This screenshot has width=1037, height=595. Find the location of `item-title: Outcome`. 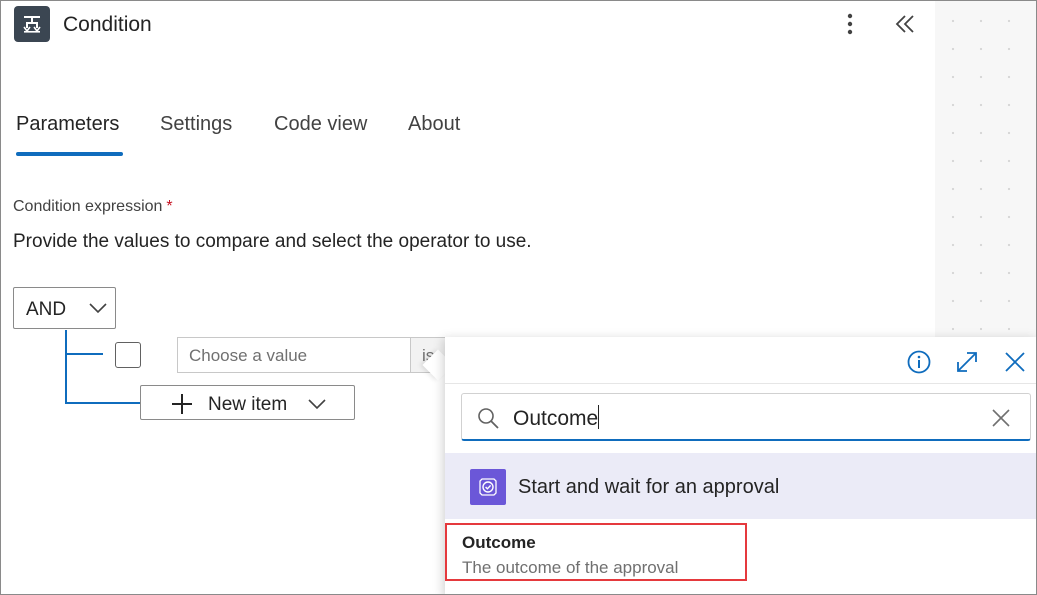

item-title: Outcome is located at coordinates (499, 542).